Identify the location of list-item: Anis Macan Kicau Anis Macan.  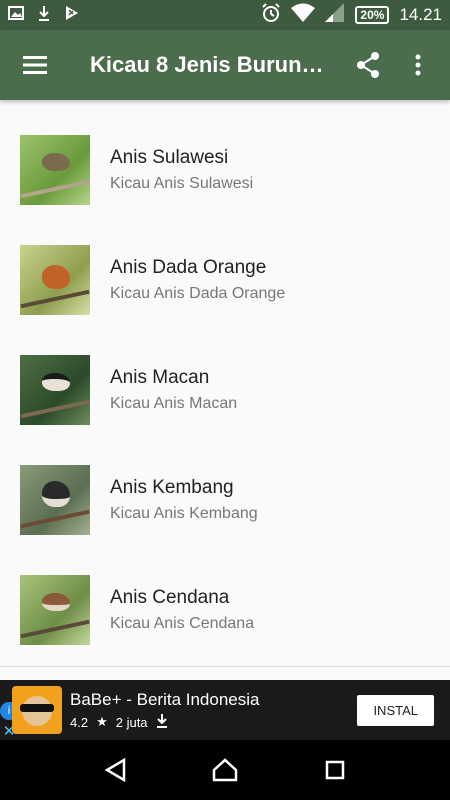
(225, 390).